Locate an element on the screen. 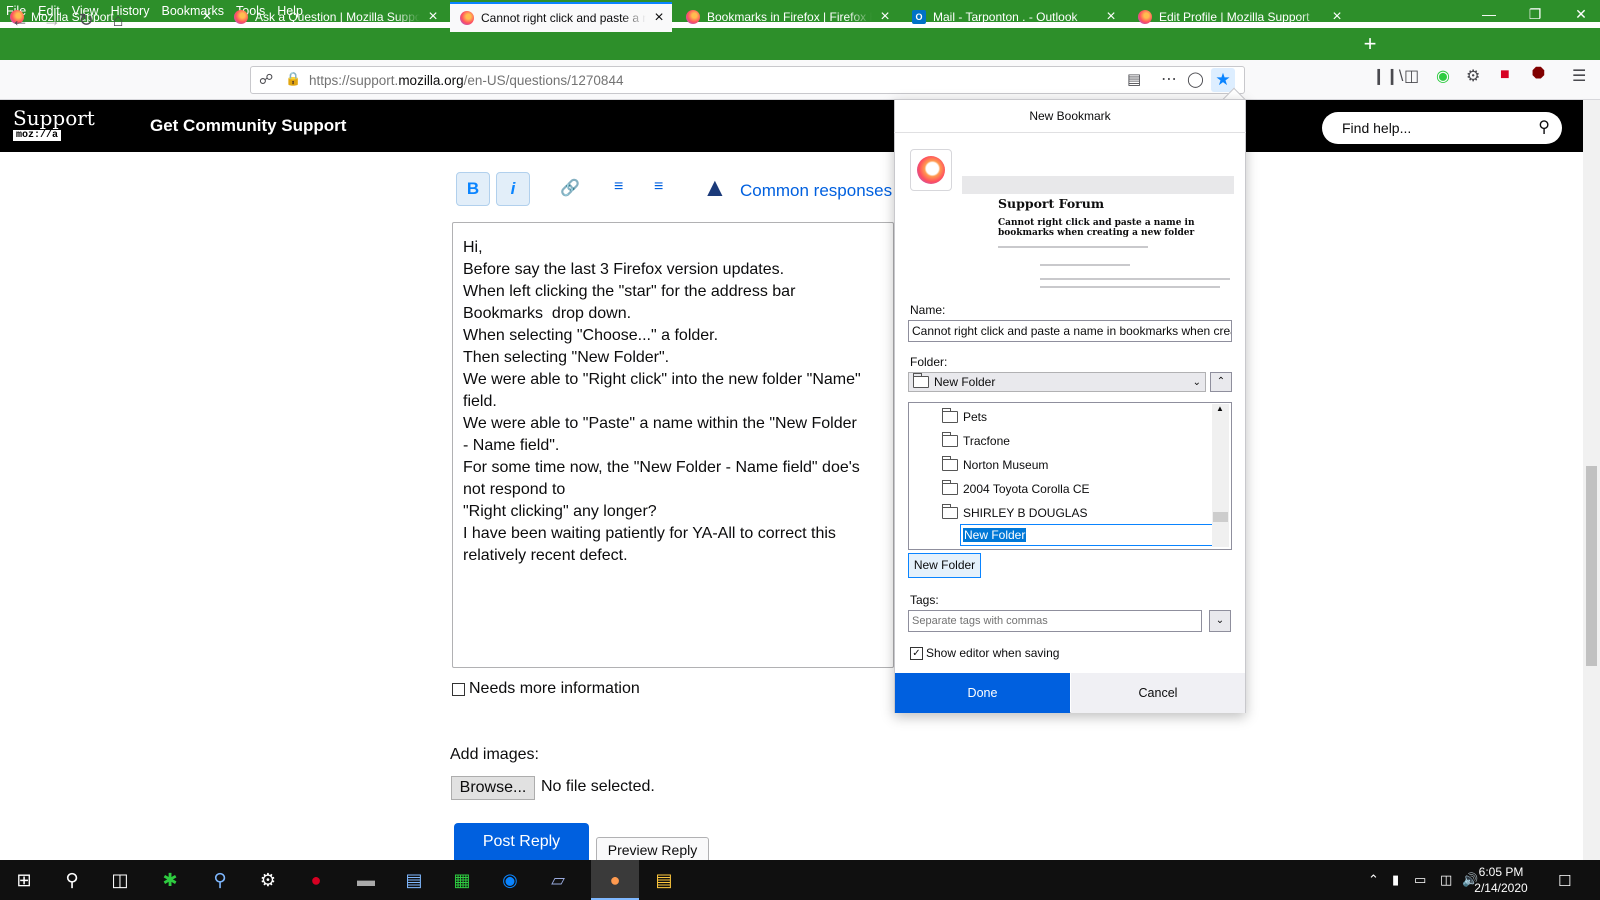 This screenshot has width=1600, height=900. tab-ask-question: Ask a Question | Mozilla Support × is located at coordinates (335, 17).